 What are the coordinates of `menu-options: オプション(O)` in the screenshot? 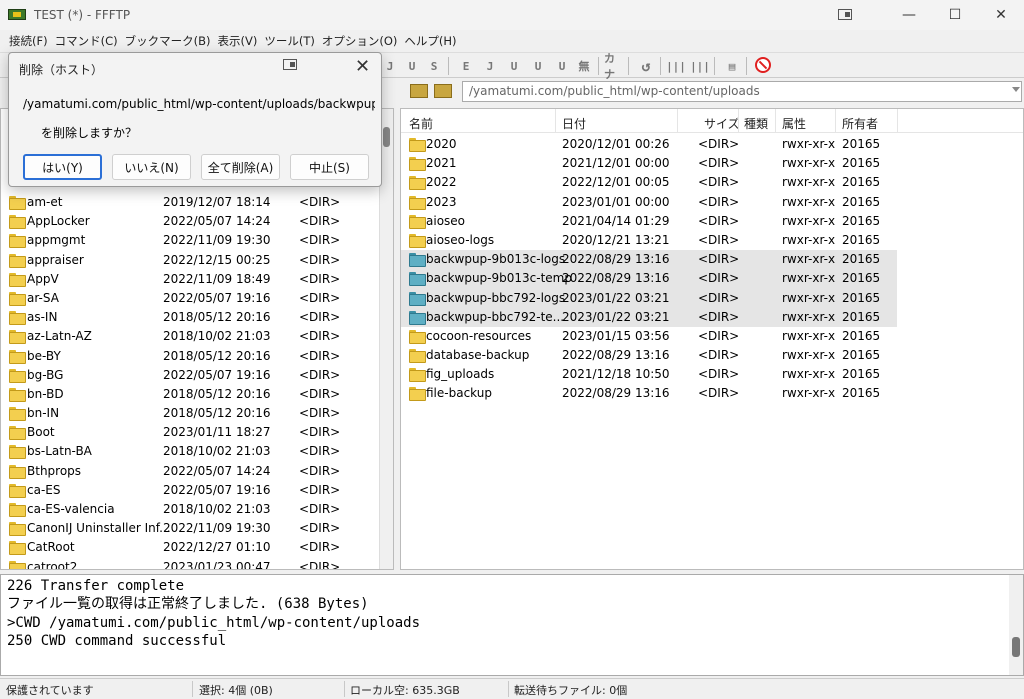 It's located at (360, 41).